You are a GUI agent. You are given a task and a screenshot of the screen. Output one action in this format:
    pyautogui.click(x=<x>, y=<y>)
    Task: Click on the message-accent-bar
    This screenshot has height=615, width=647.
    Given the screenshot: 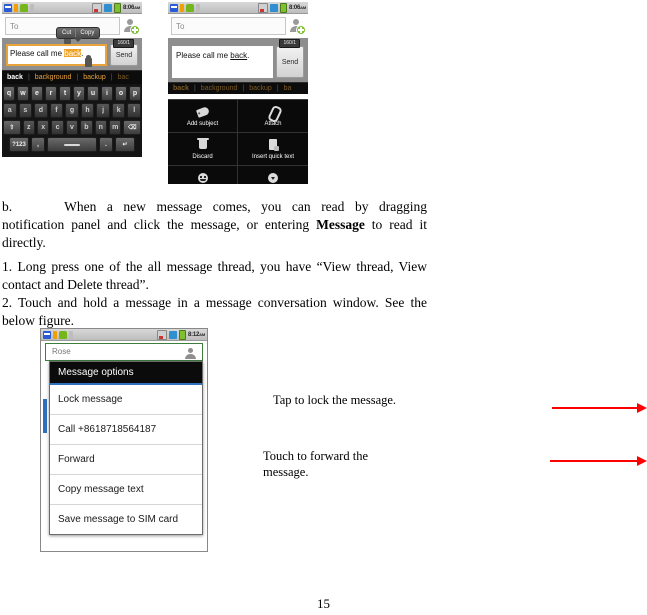 What is the action you would take?
    pyautogui.click(x=45, y=416)
    